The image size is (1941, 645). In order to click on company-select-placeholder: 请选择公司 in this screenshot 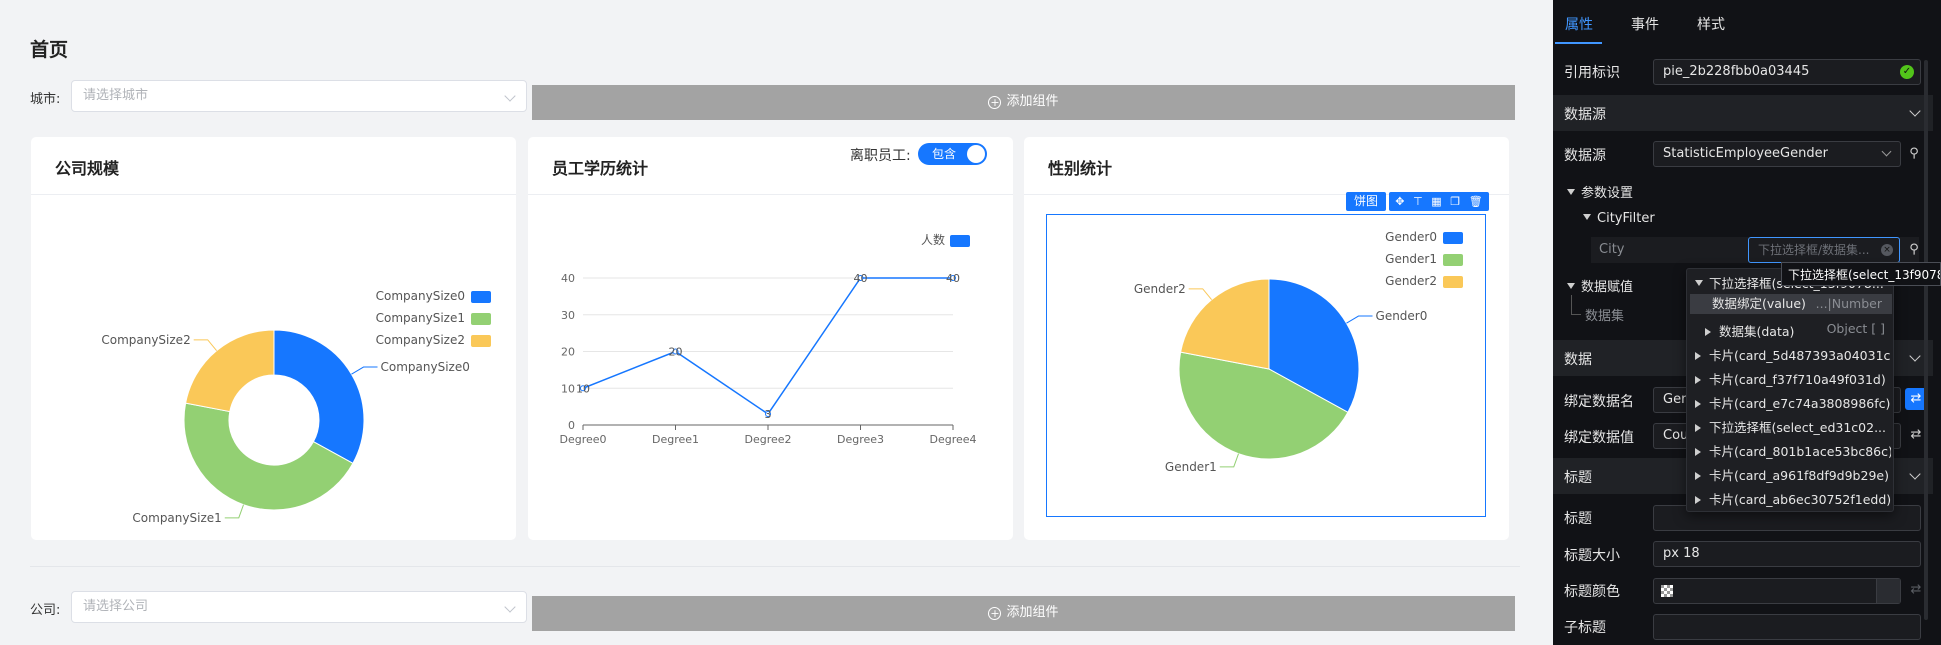, I will do `click(116, 606)`.